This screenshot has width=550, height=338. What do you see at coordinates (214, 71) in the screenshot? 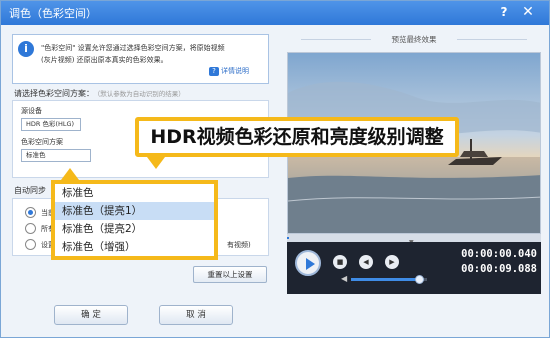
I see `question-icon: ?` at bounding box center [214, 71].